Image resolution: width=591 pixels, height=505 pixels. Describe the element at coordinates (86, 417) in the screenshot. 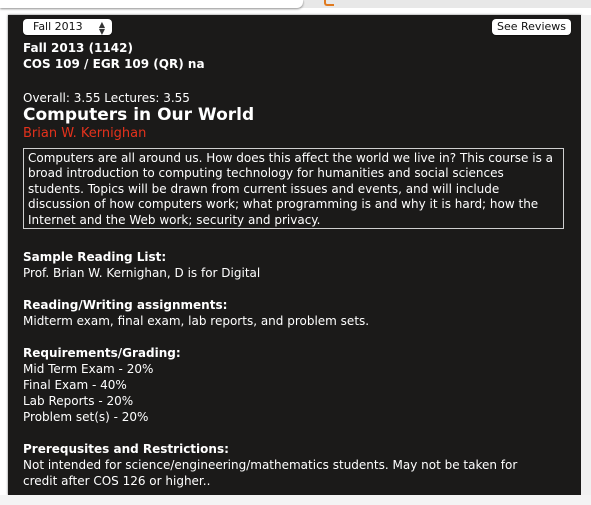

I see `section-line: Problem set(s) - 20%` at that location.